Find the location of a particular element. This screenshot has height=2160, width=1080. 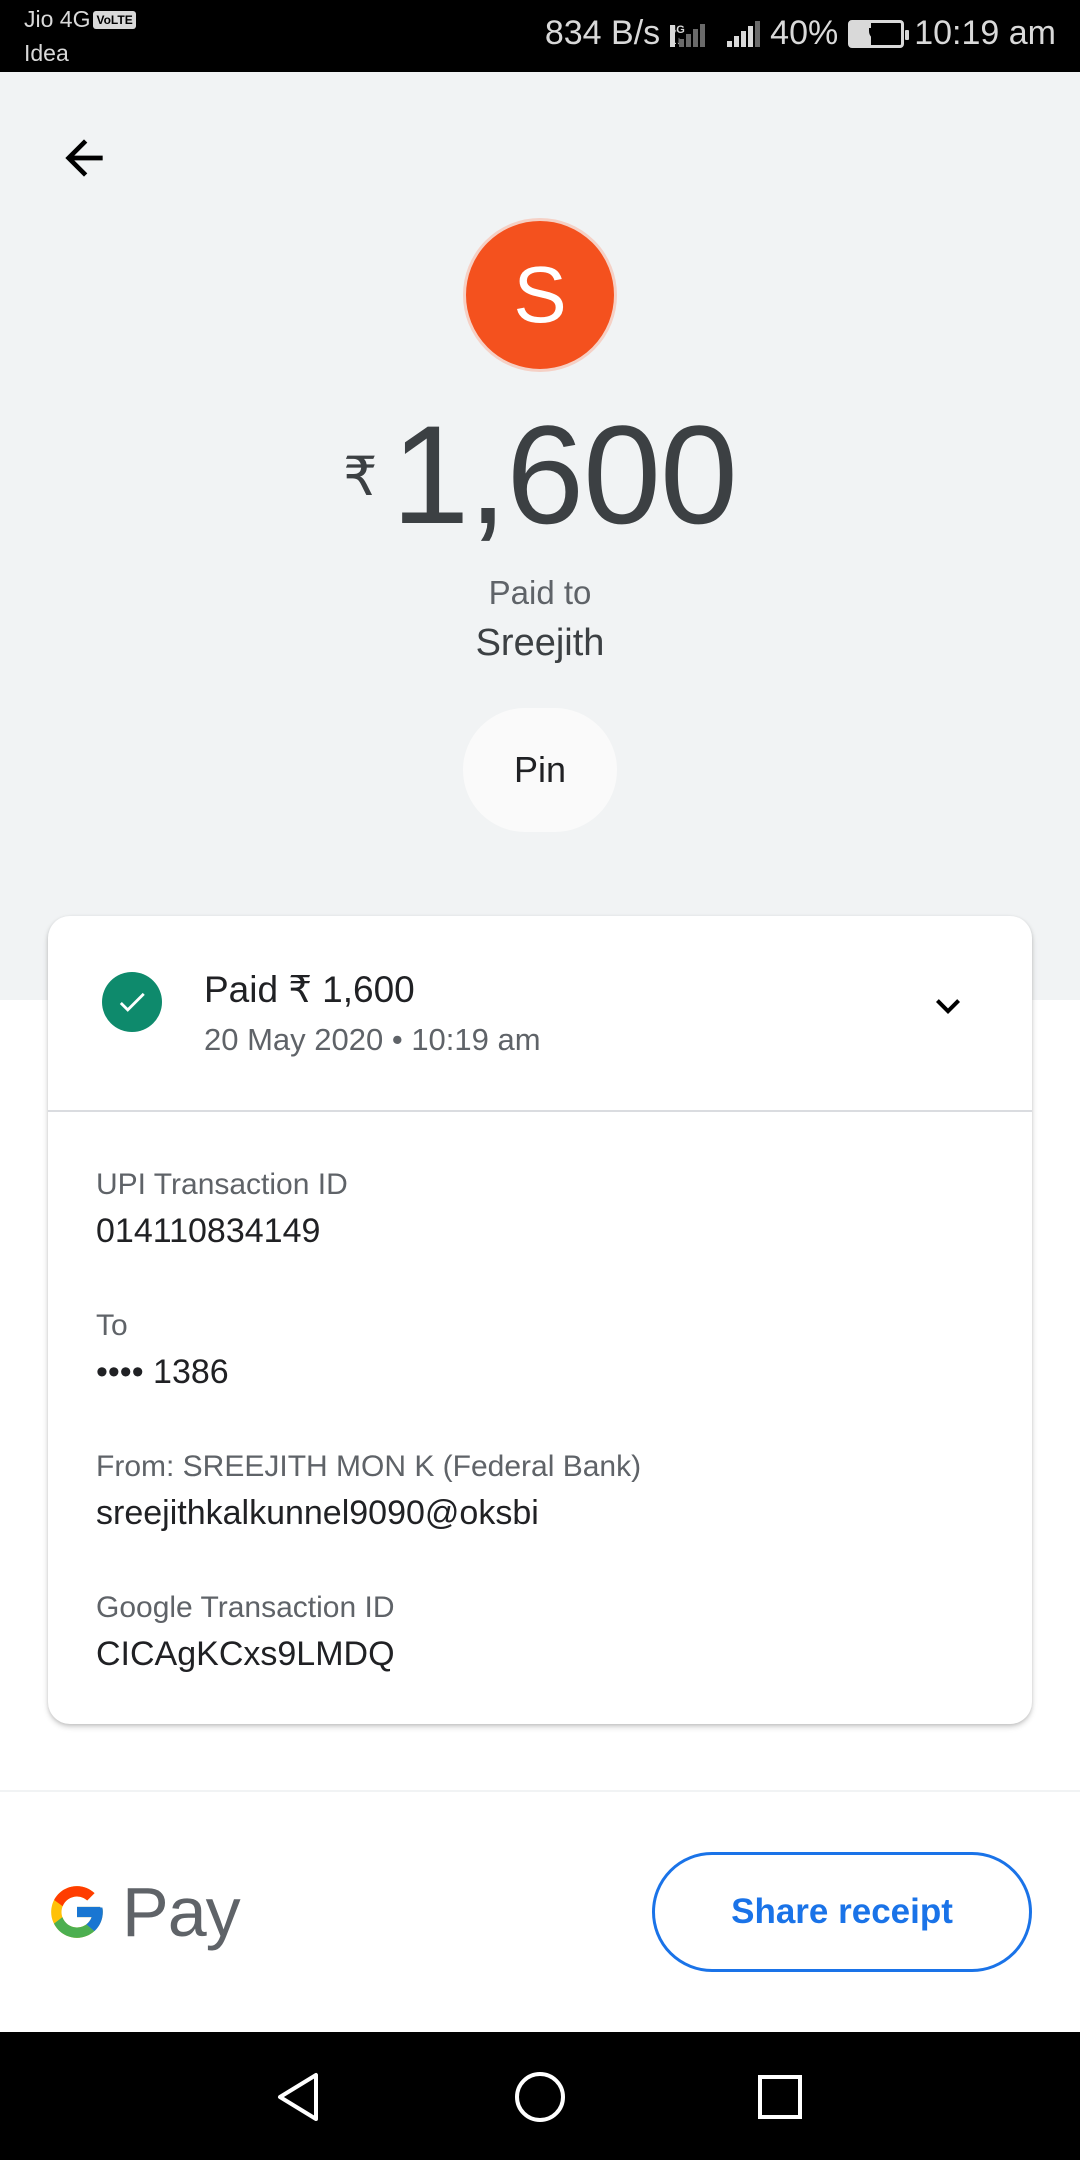

carrier-primary: Jio 4G VoLTE is located at coordinates (80, 19).